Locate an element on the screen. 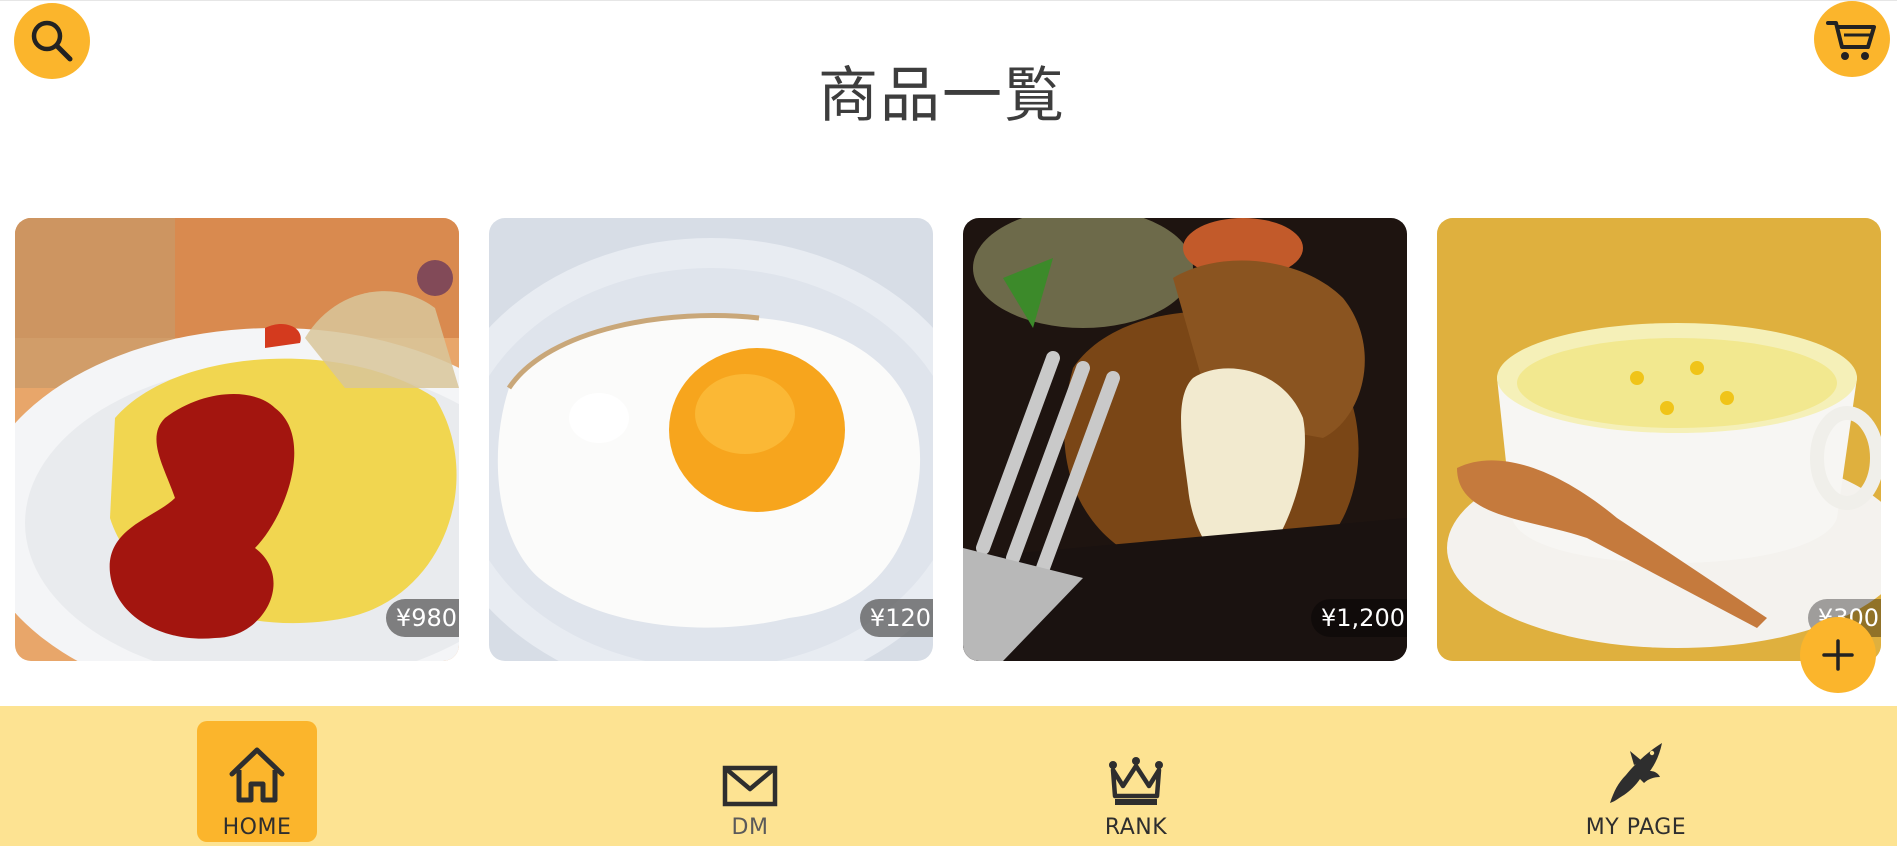 This screenshot has height=846, width=1897. price-badge: ¥120 is located at coordinates (896, 618).